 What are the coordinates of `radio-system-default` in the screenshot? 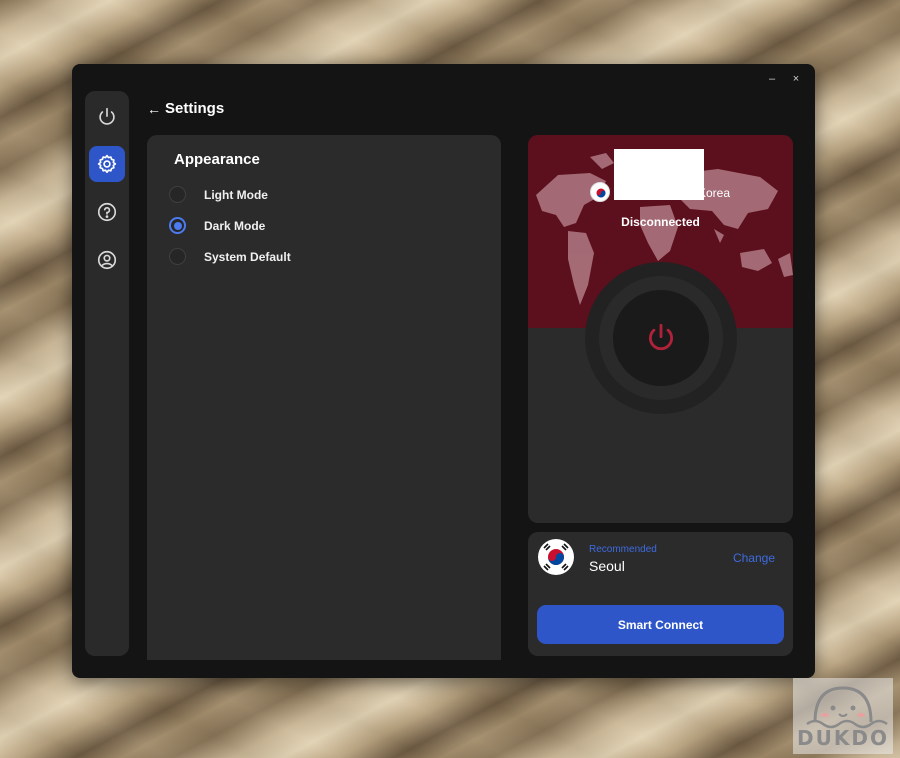 It's located at (177, 256).